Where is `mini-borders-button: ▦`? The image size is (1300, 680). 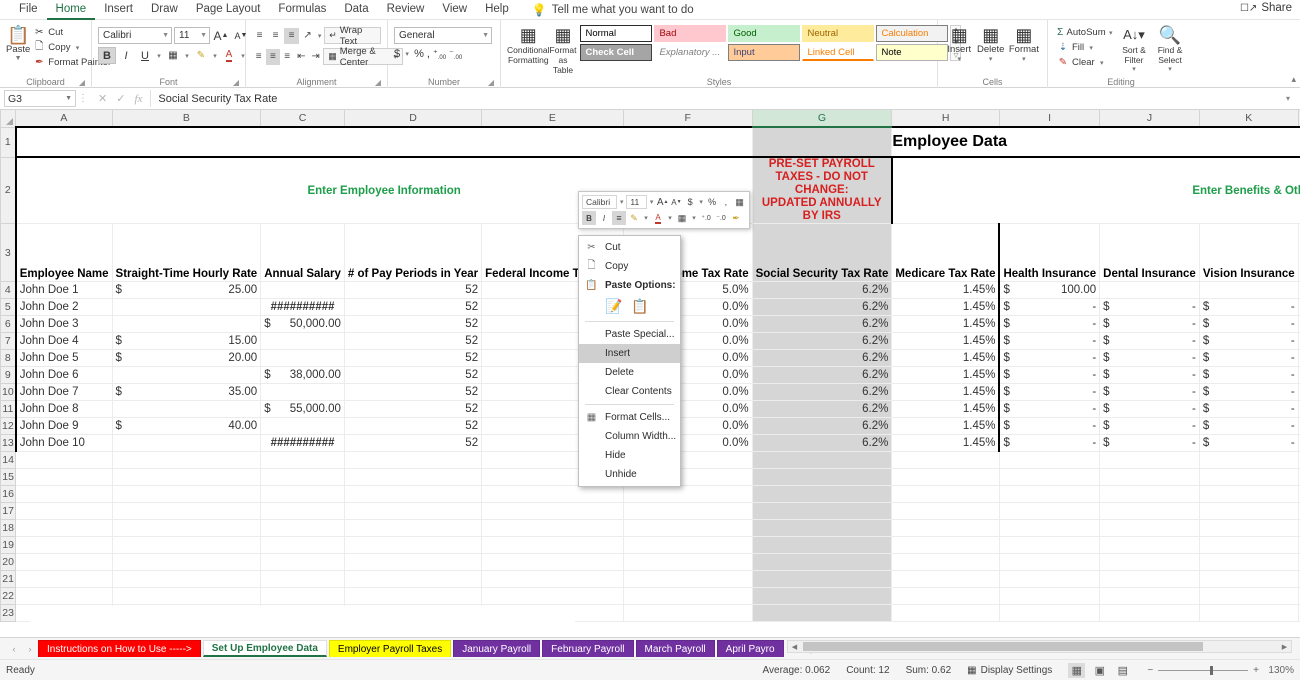 mini-borders-button: ▦ is located at coordinates (682, 218).